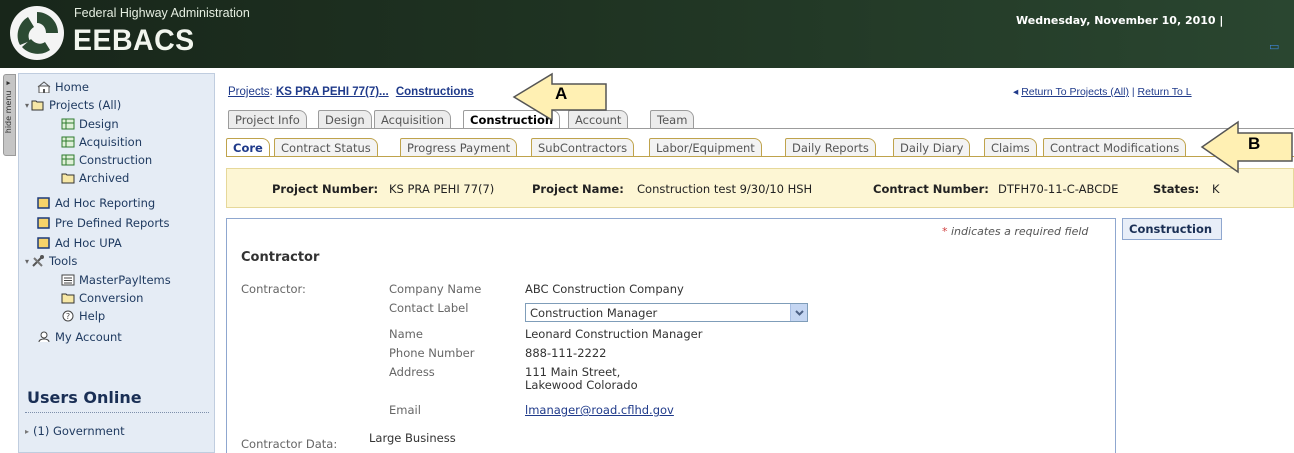 This screenshot has width=1294, height=453. What do you see at coordinates (432, 353) in the screenshot?
I see `phone-label: Phone Number` at bounding box center [432, 353].